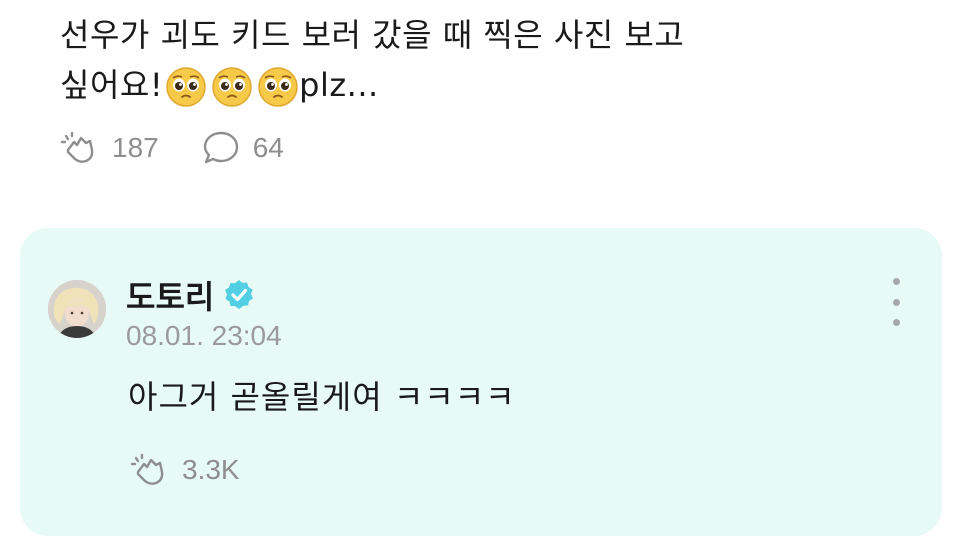 Image resolution: width=968 pixels, height=552 pixels. I want to click on post-text-prefix: 싶어요!, so click(112, 85).